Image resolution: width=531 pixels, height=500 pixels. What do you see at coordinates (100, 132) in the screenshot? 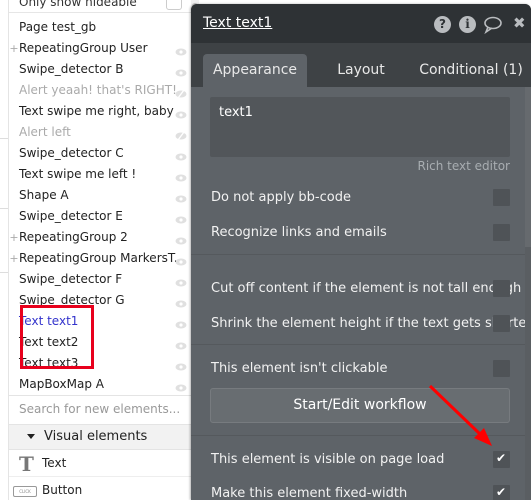
I see `tree-item: Alert left` at bounding box center [100, 132].